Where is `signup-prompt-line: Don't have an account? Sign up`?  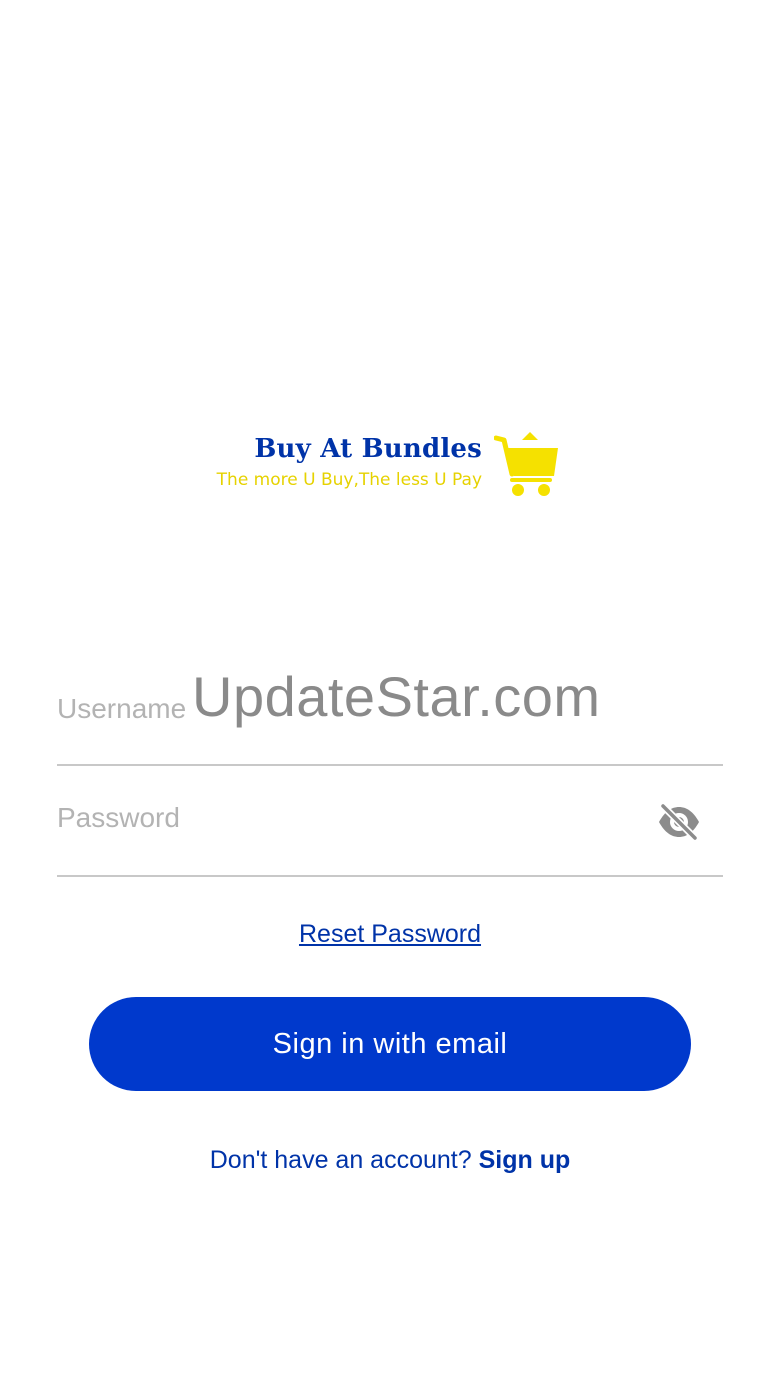 signup-prompt-line: Don't have an account? Sign up is located at coordinates (390, 1160).